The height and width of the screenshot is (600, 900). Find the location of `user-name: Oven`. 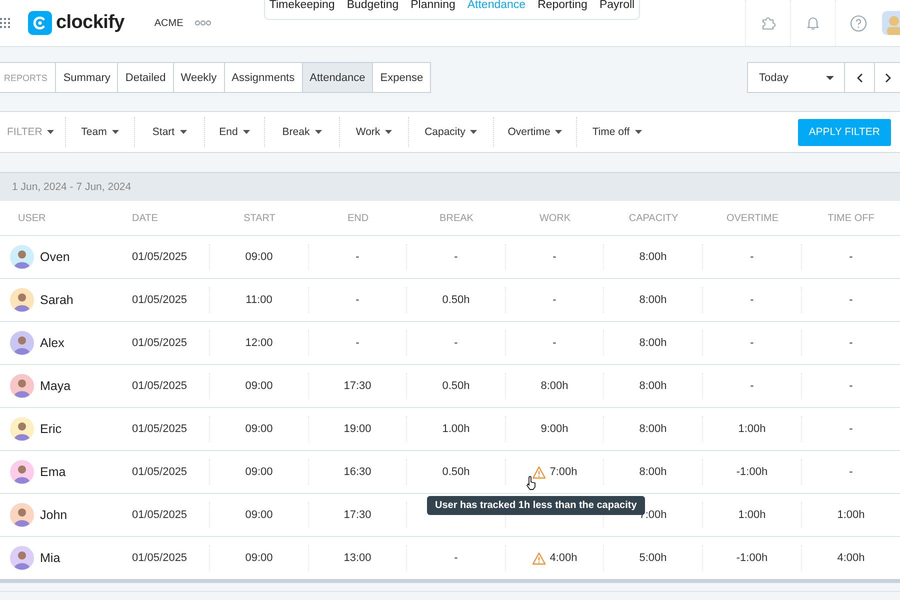

user-name: Oven is located at coordinates (55, 257).